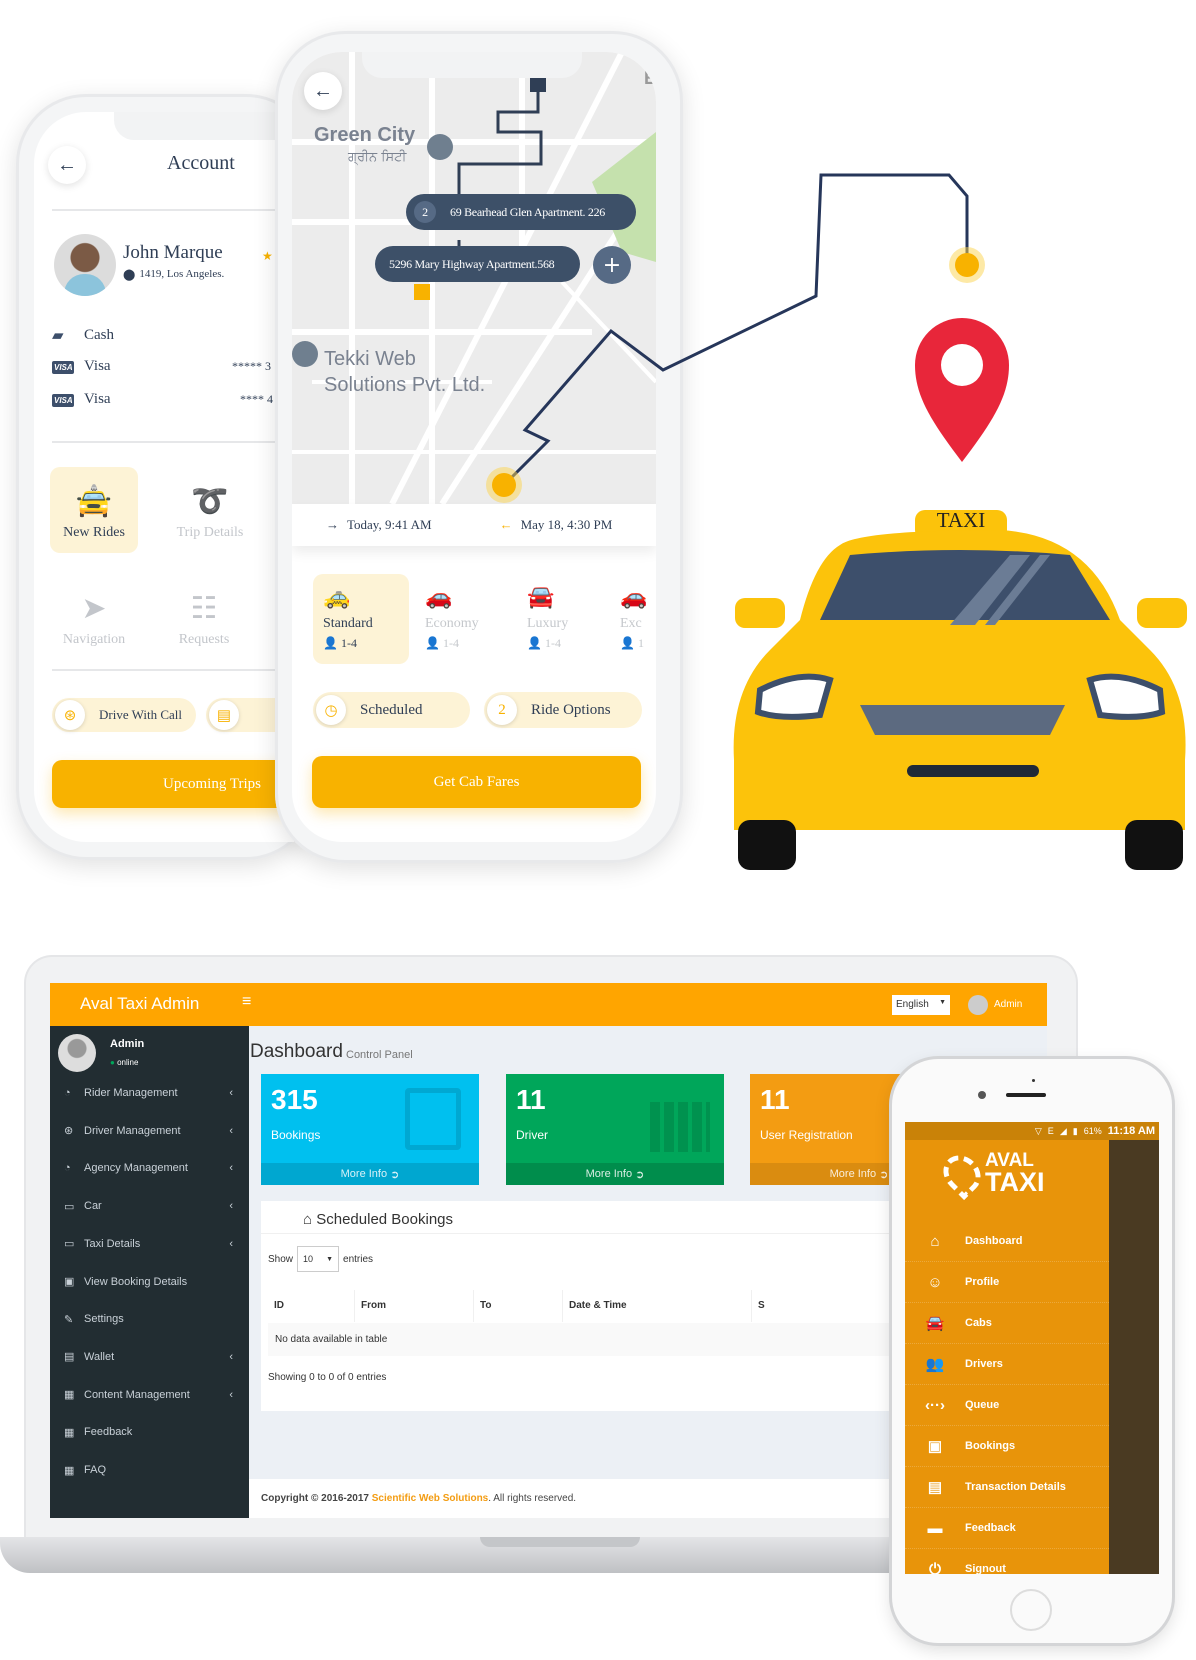 The height and width of the screenshot is (1660, 1196). What do you see at coordinates (77, 1053) in the screenshot?
I see `sidebar-avatar` at bounding box center [77, 1053].